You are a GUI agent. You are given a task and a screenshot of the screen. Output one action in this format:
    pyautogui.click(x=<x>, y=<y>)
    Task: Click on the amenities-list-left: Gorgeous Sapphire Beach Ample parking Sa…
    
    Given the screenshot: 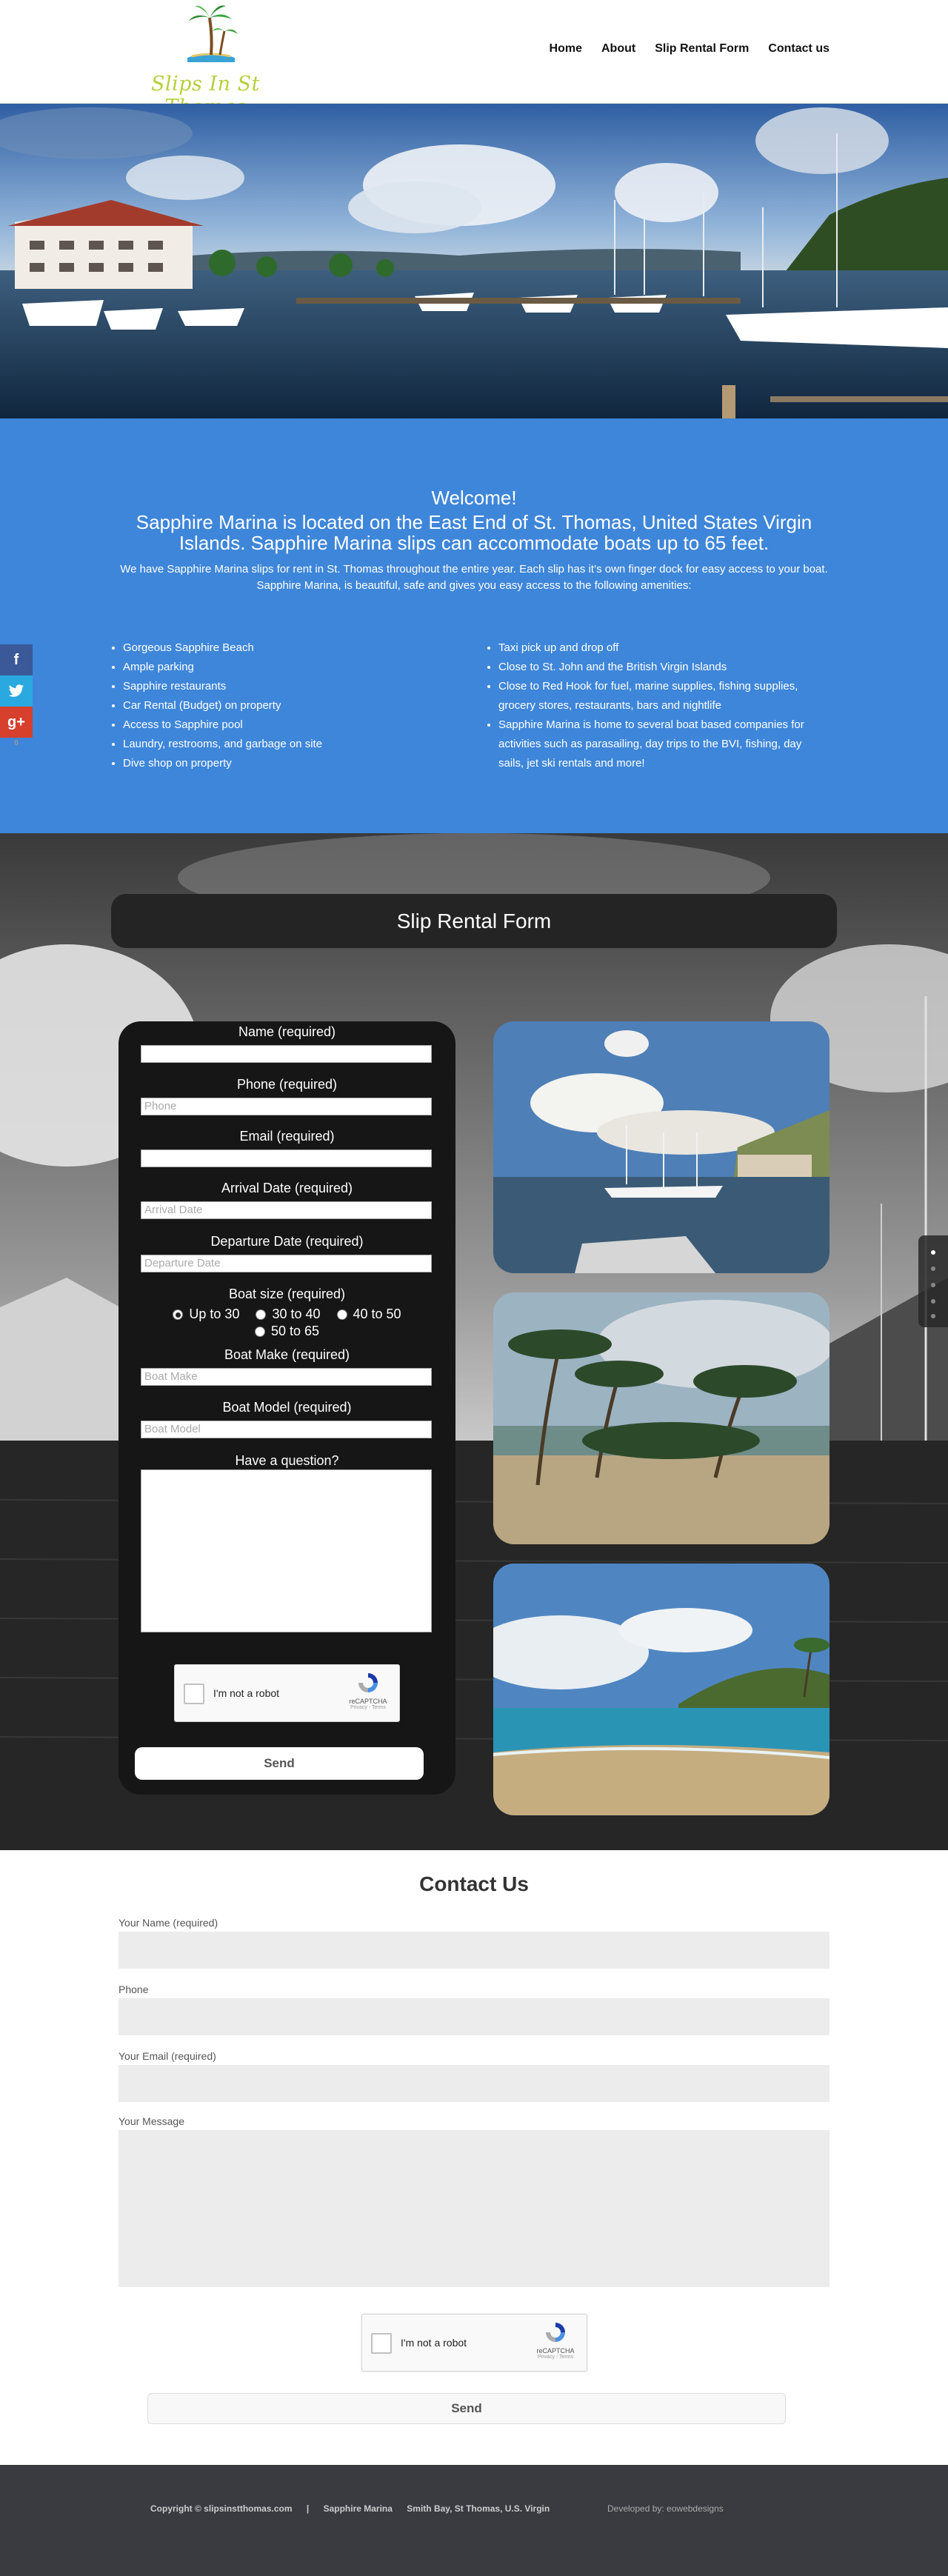 What is the action you would take?
    pyautogui.click(x=276, y=705)
    